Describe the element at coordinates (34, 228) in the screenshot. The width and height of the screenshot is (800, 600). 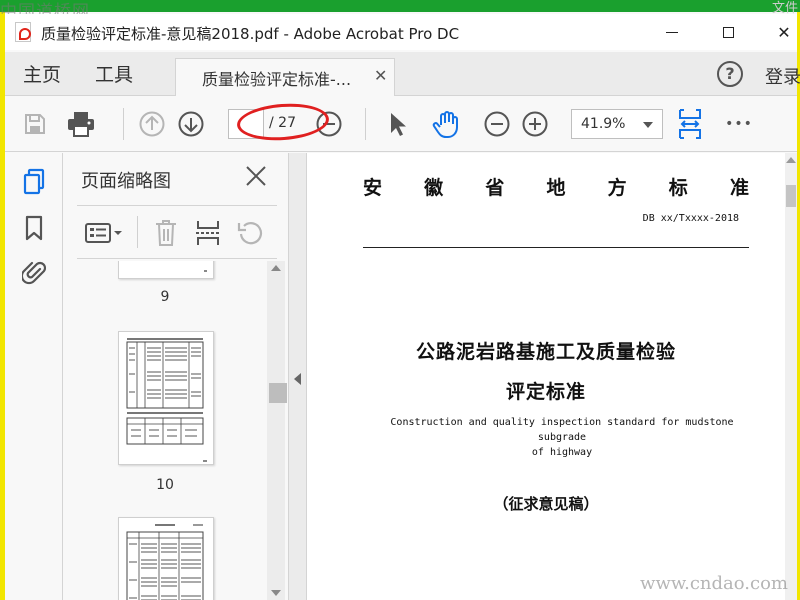
I see `bookmark-icon` at that location.